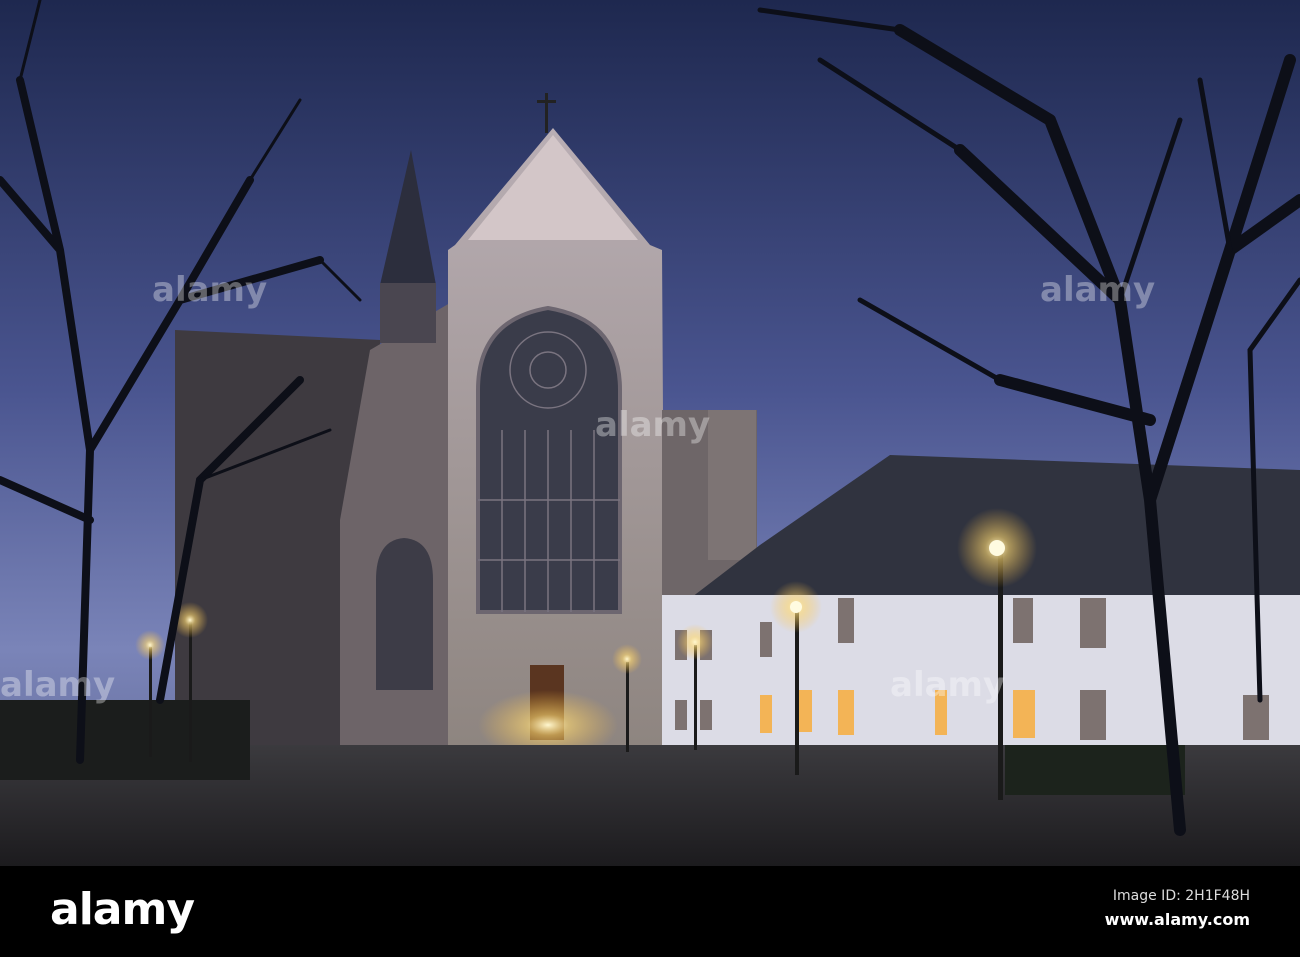  What do you see at coordinates (981, 672) in the screenshot?
I see `white-building` at bounding box center [981, 672].